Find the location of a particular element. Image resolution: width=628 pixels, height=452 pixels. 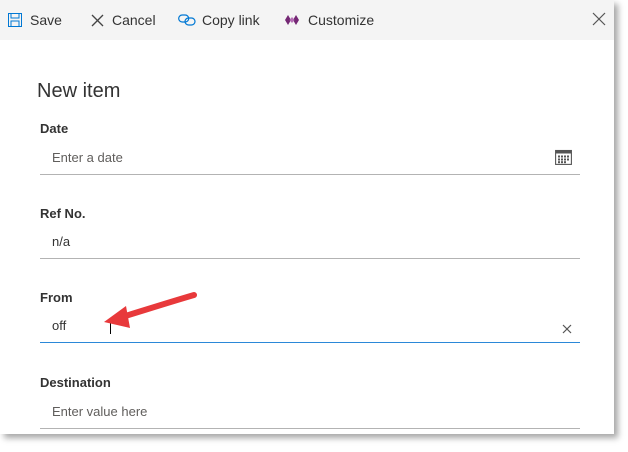

copy-link-button: Copy link is located at coordinates (219, 20).